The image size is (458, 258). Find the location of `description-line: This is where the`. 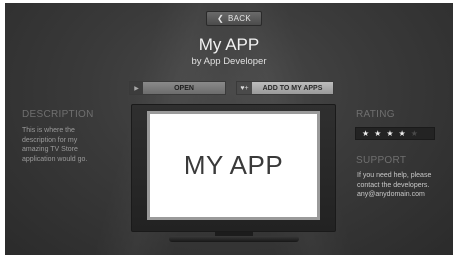

description-line: This is where the is located at coordinates (48, 130).